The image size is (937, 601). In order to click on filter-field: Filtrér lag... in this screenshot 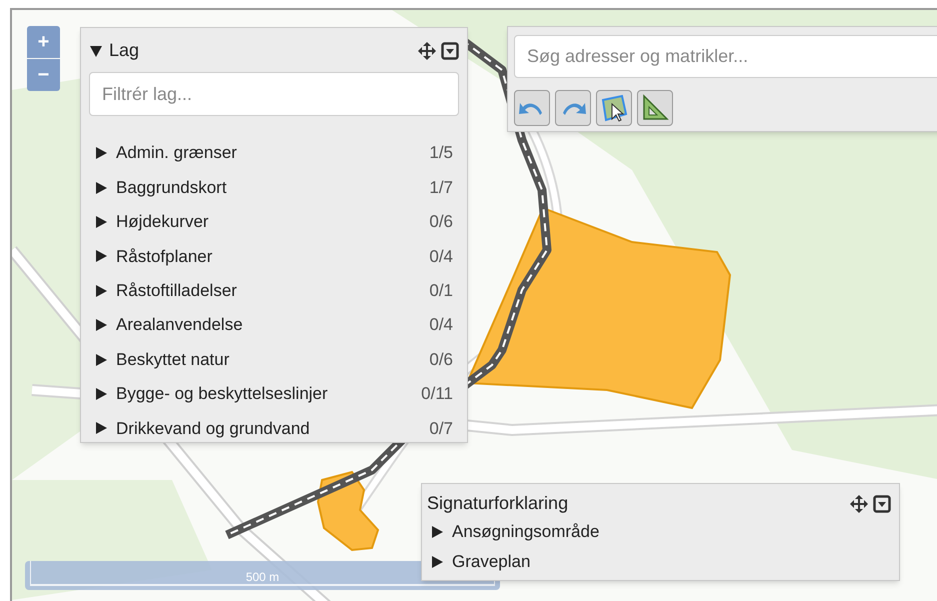, I will do `click(274, 94)`.